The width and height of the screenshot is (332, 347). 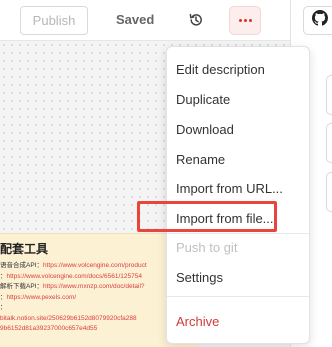 What do you see at coordinates (197, 321) in the screenshot?
I see `menu-item-archive: Archive` at bounding box center [197, 321].